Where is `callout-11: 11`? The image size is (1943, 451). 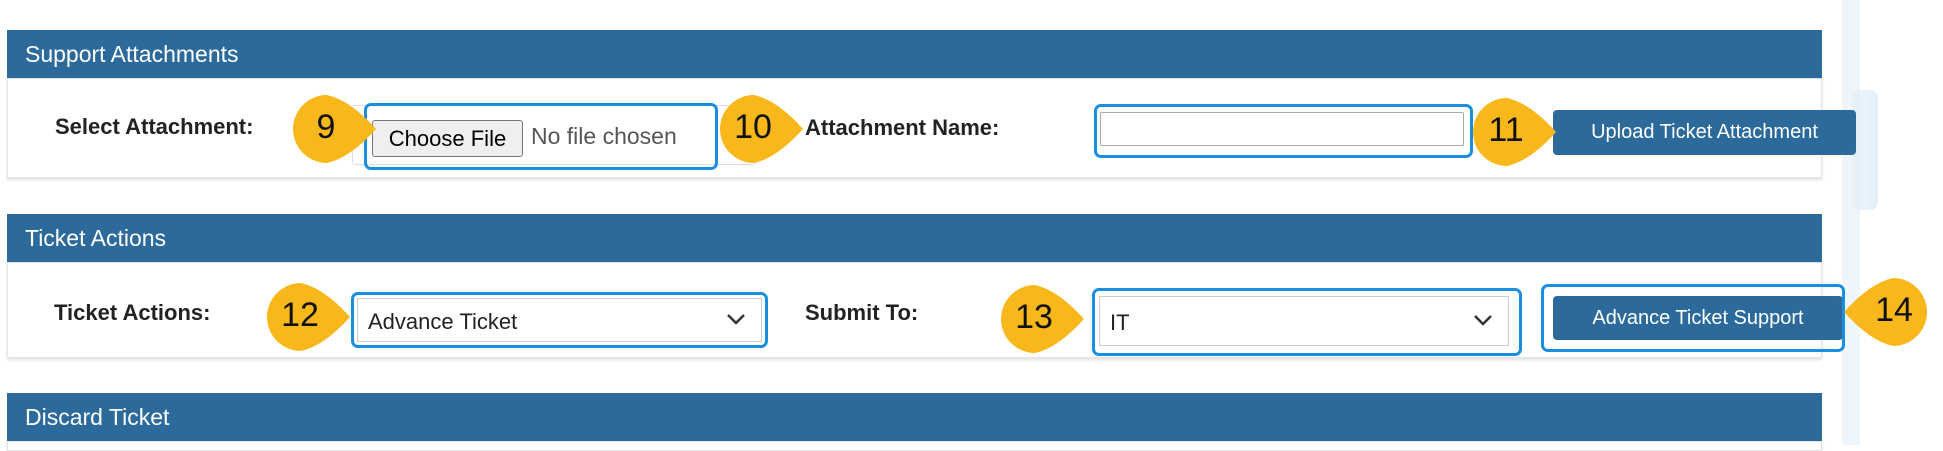 callout-11: 11 is located at coordinates (1515, 132).